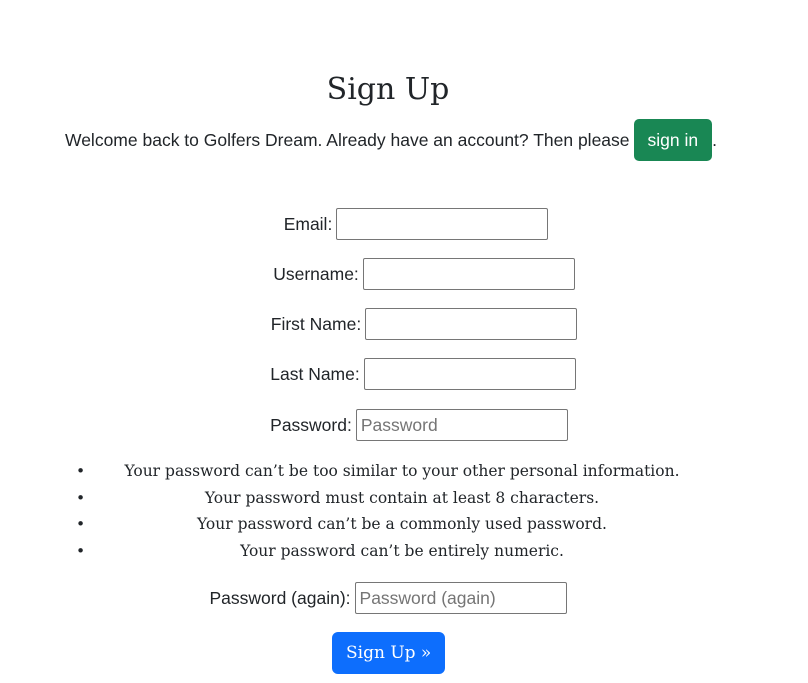  What do you see at coordinates (714, 139) in the screenshot?
I see `welcome-suffix: .` at bounding box center [714, 139].